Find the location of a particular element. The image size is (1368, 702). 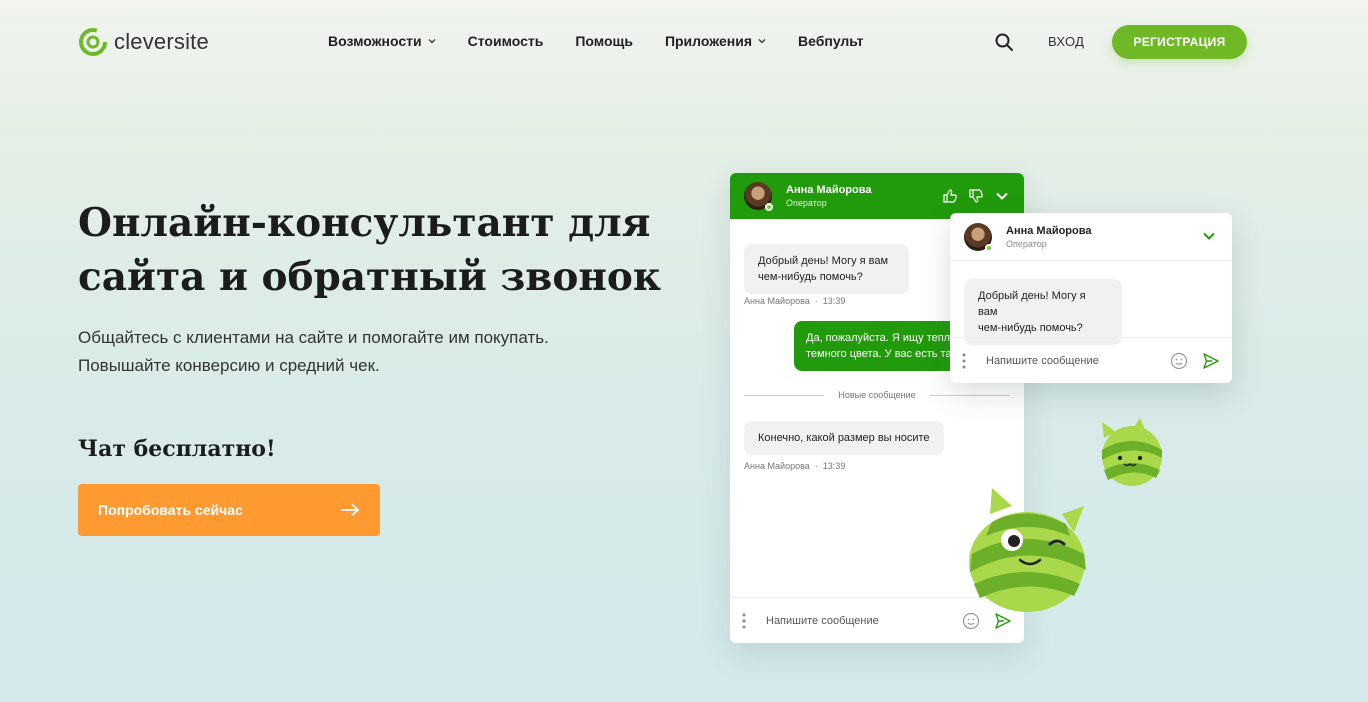

arrow-right-icon is located at coordinates (350, 510).